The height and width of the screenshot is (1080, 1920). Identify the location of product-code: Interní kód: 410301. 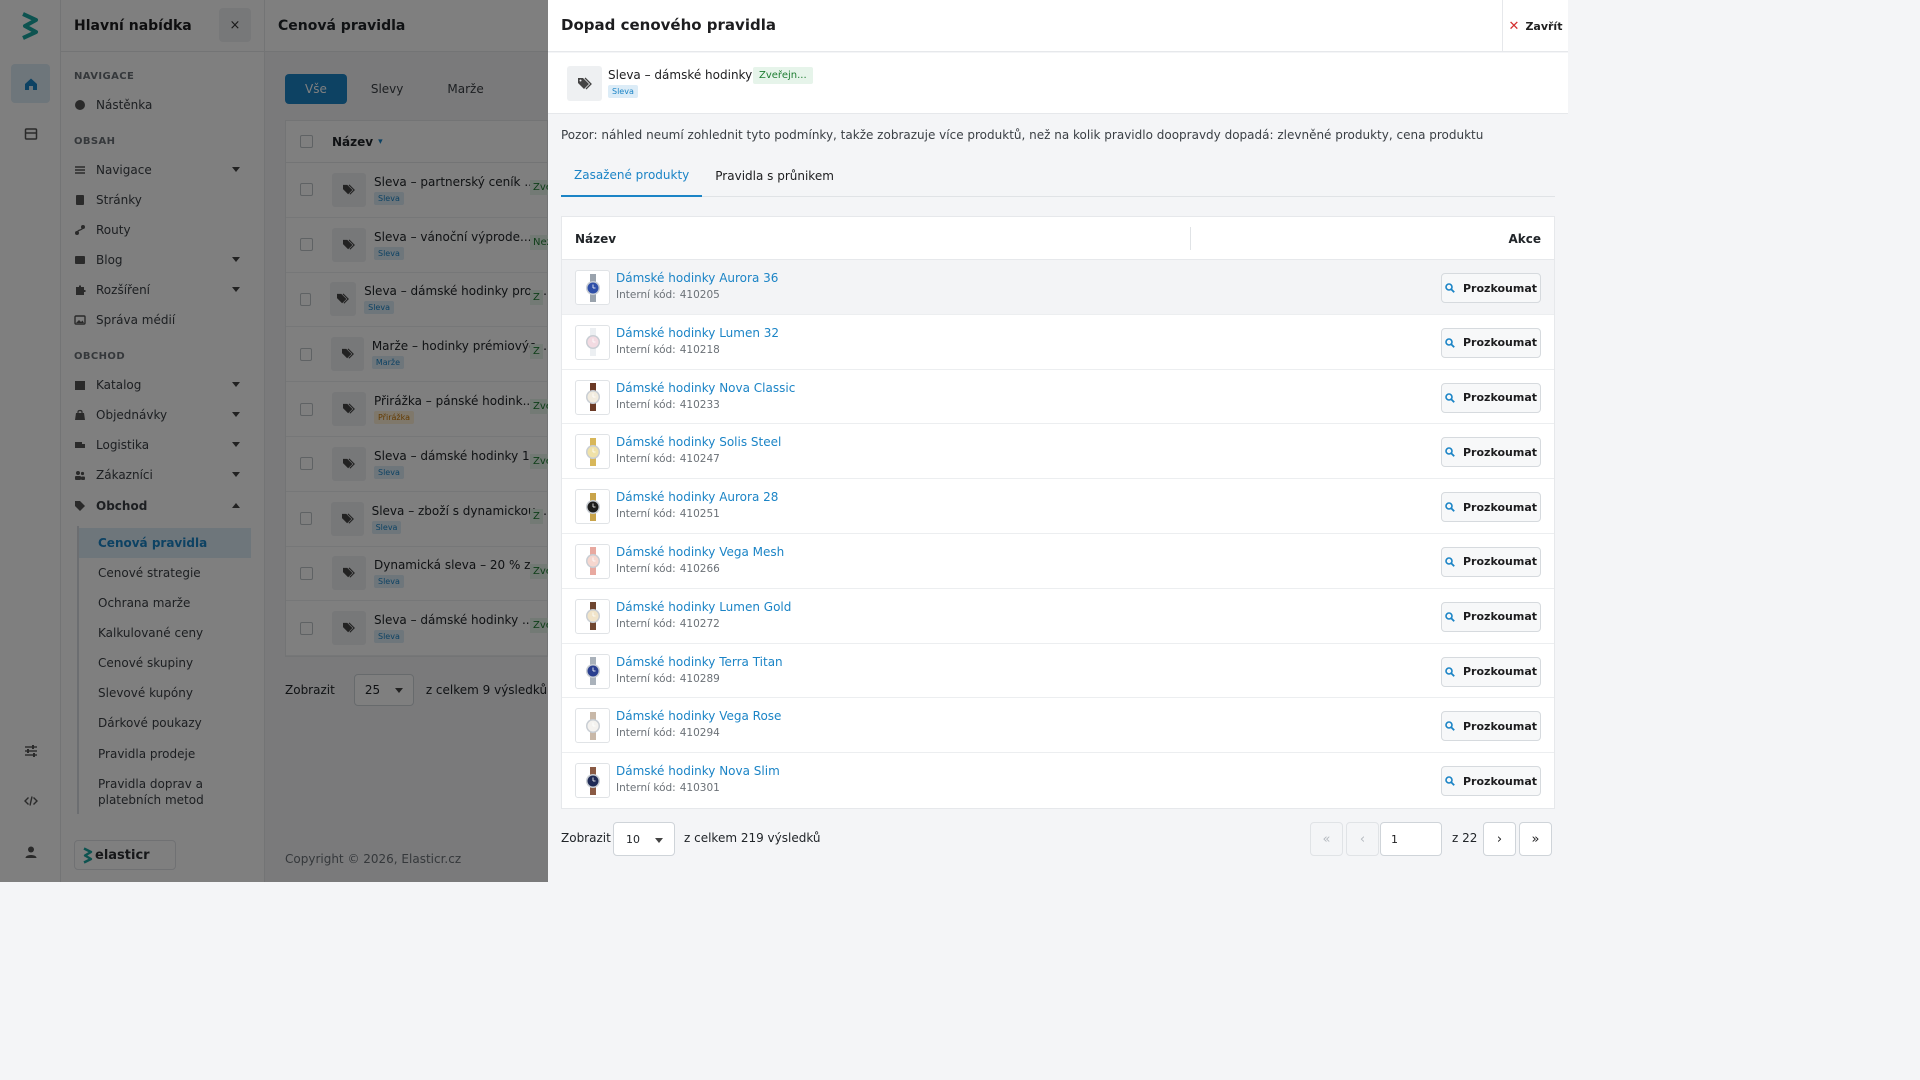
(668, 788).